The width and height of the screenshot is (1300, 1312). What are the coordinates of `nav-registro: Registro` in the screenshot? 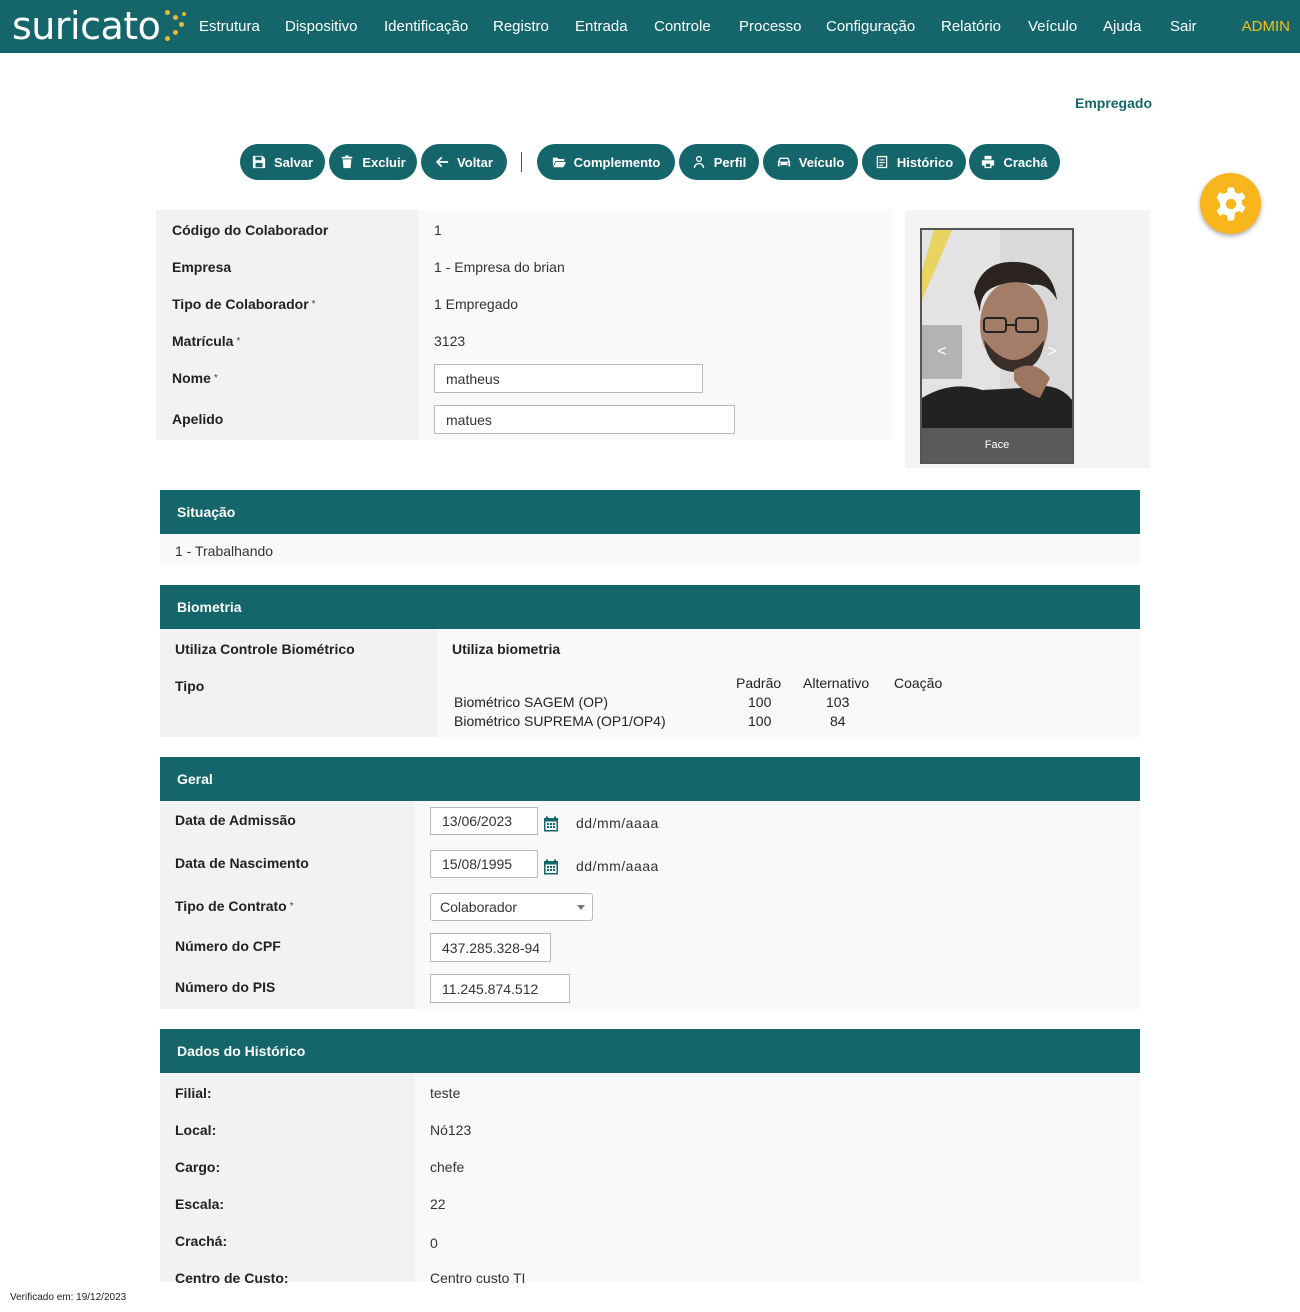 It's located at (521, 26).